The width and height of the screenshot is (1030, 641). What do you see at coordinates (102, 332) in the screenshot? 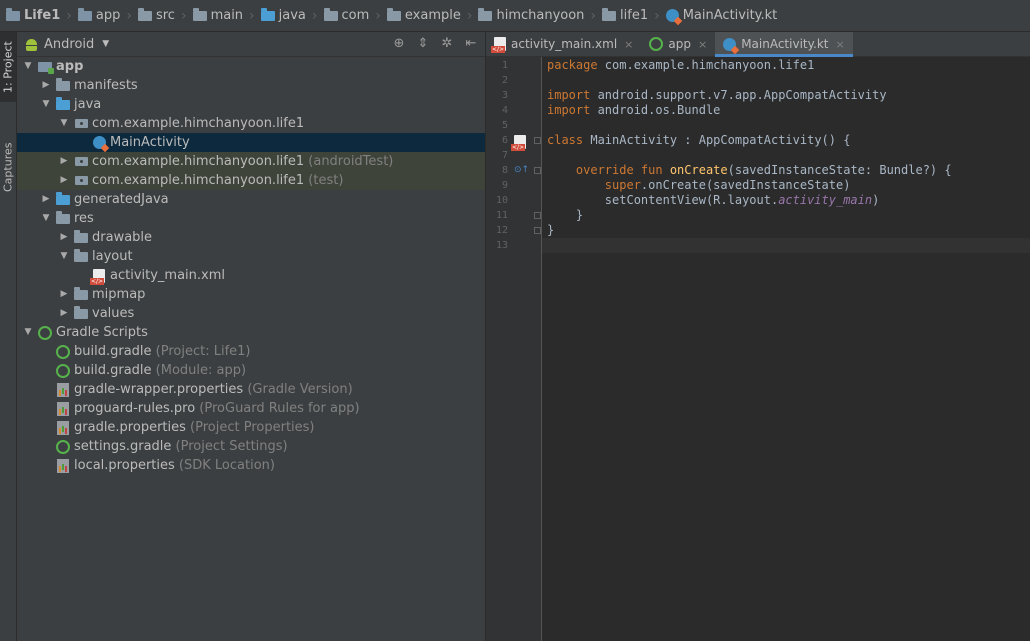
I see `tree-node-label: Gradle Scripts` at bounding box center [102, 332].